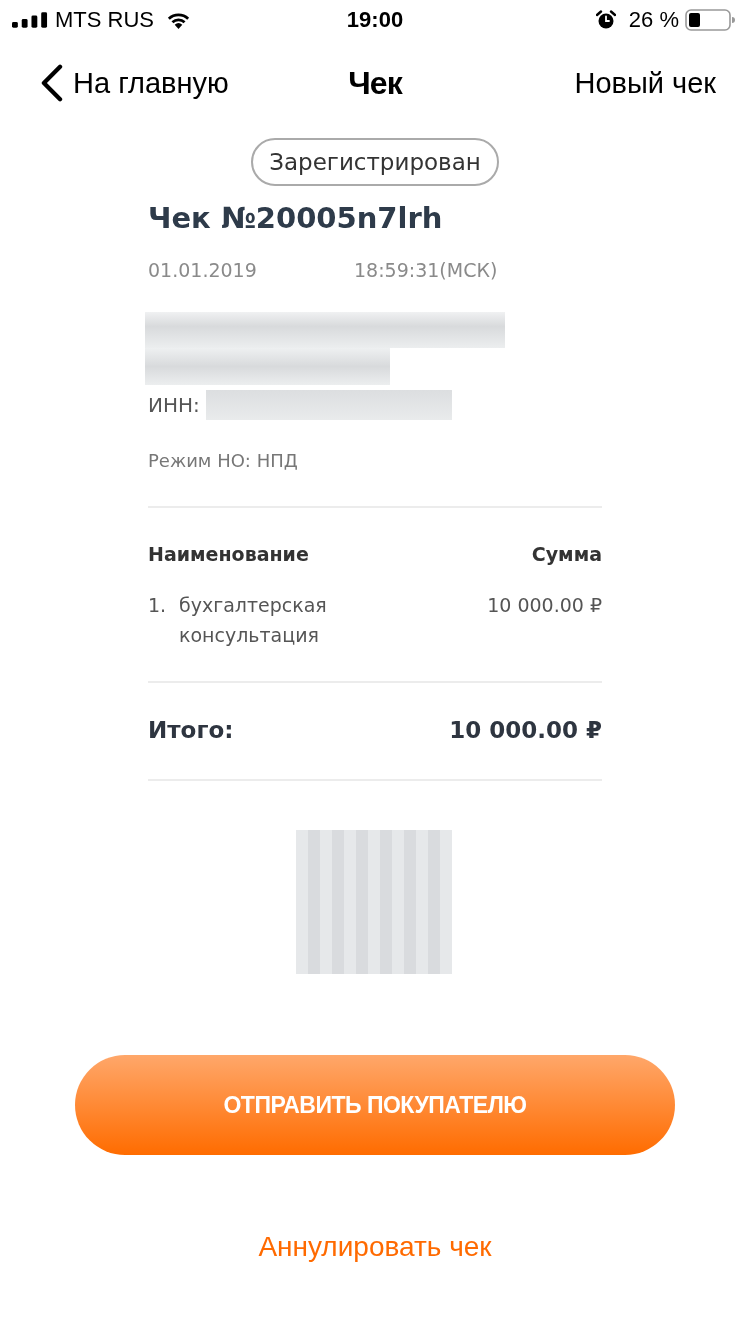  Describe the element at coordinates (525, 730) in the screenshot. I see `total-amount: 10 000.00 ₽` at that location.